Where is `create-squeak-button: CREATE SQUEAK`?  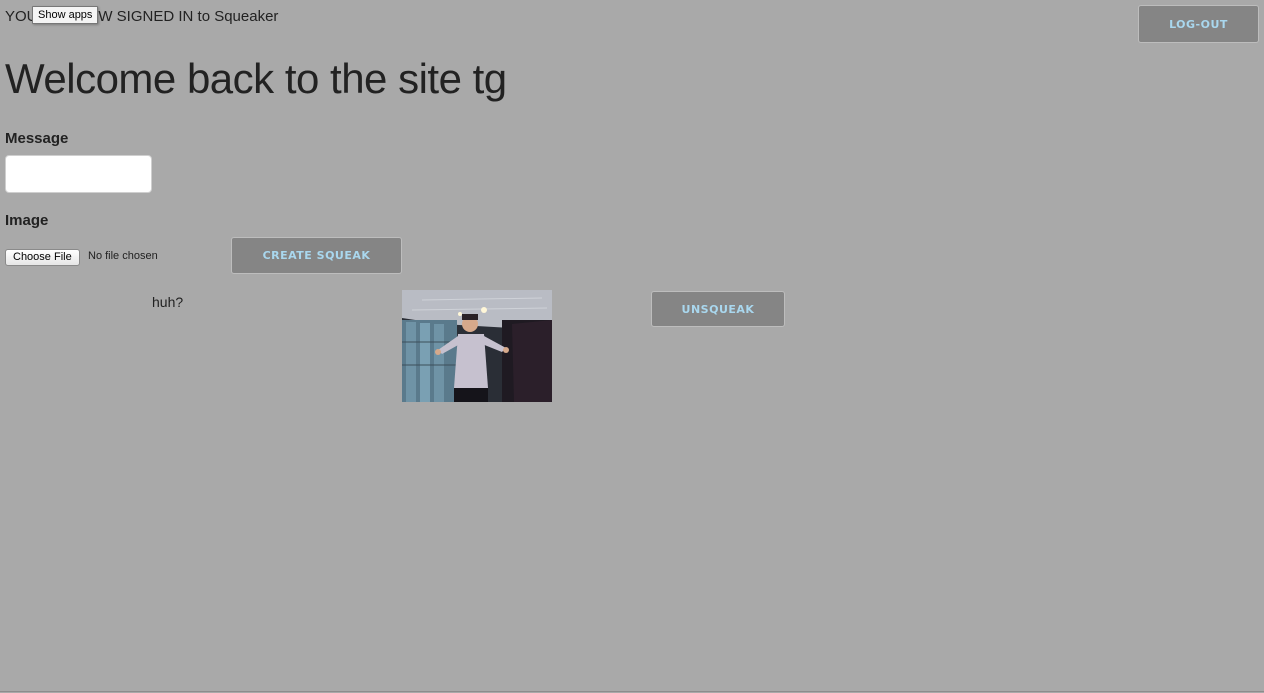
create-squeak-button: CREATE SQUEAK is located at coordinates (316, 255).